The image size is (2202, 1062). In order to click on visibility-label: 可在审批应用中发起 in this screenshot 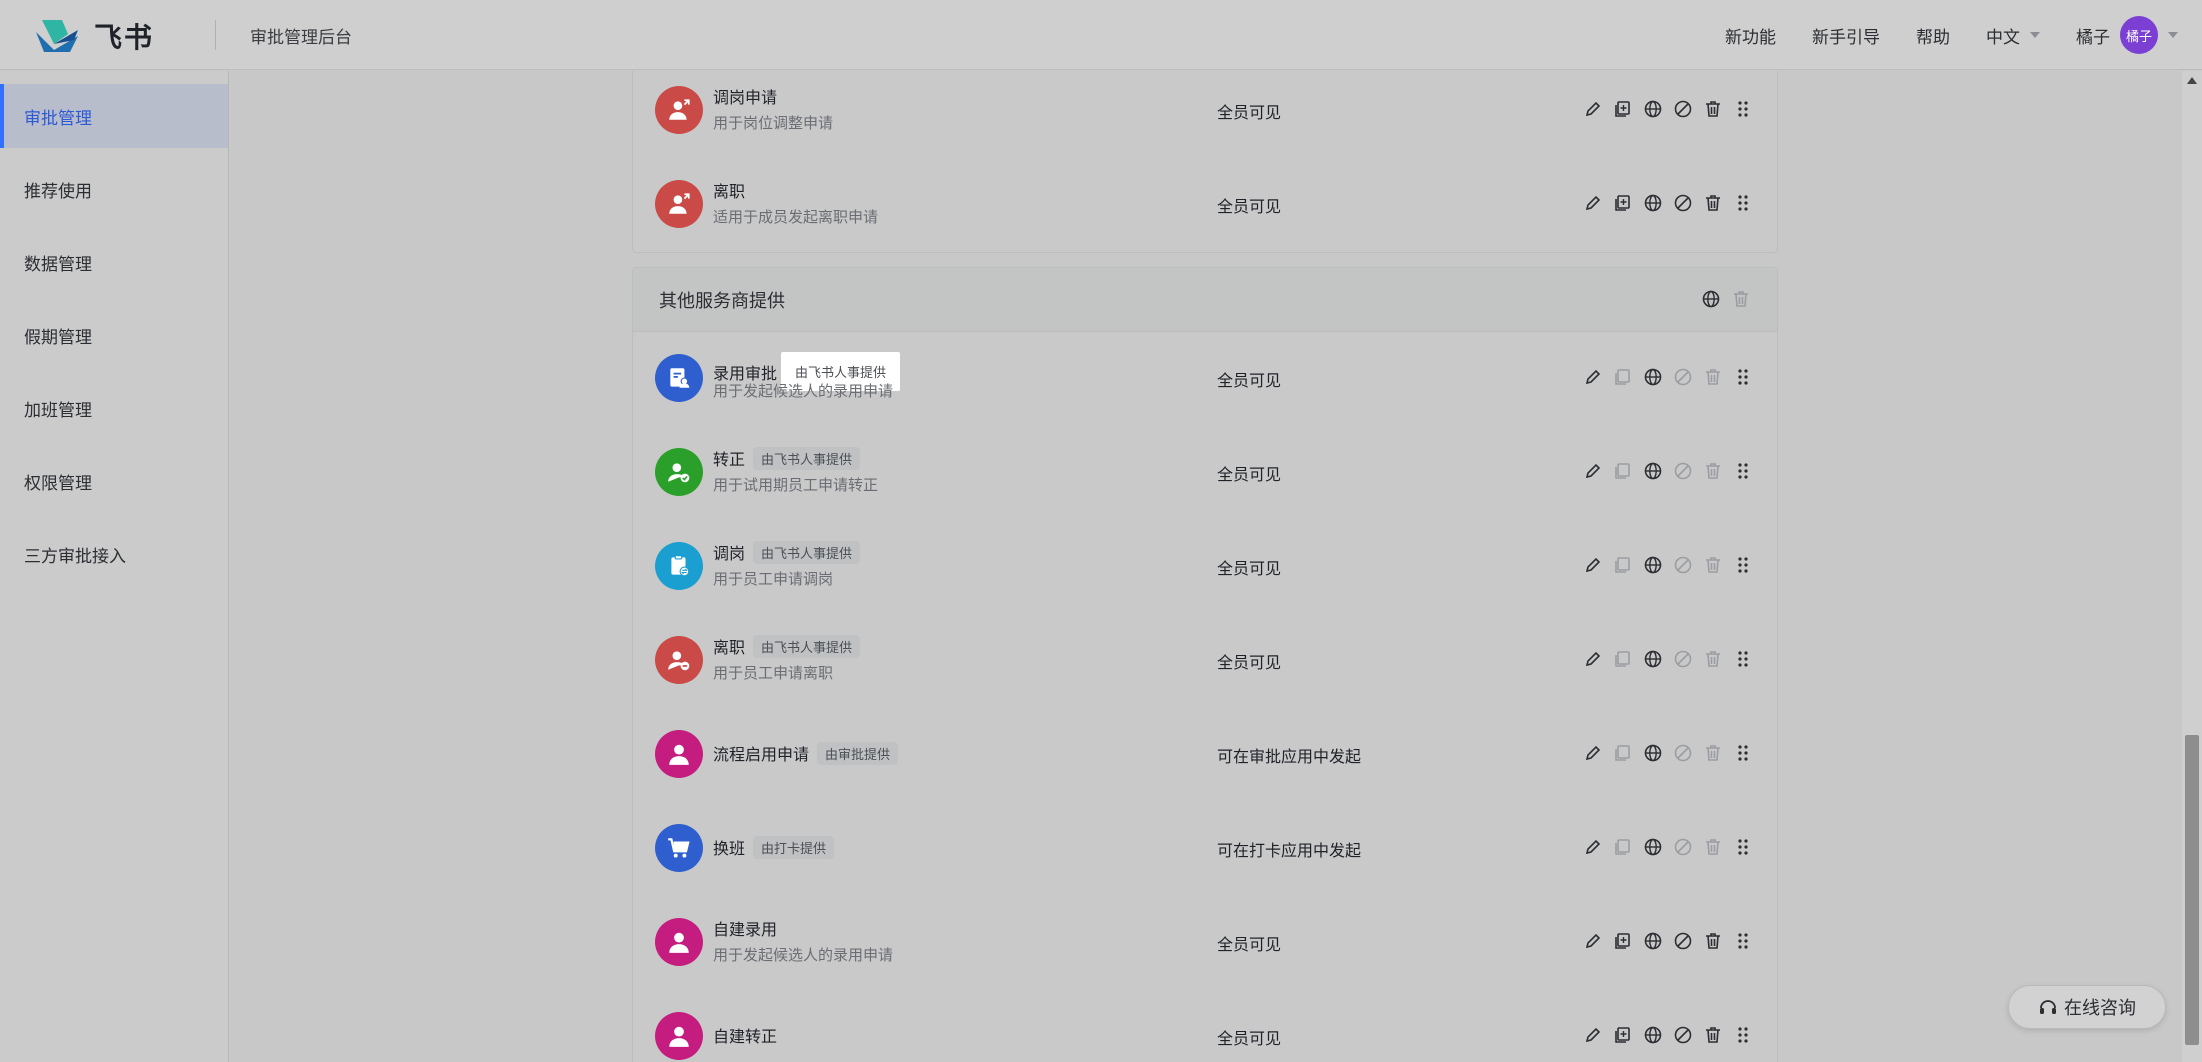, I will do `click(1289, 756)`.